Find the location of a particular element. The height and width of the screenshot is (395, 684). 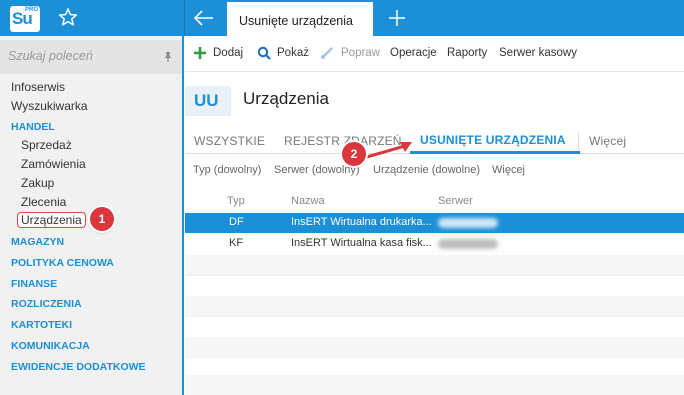

divider is located at coordinates (184, 18).